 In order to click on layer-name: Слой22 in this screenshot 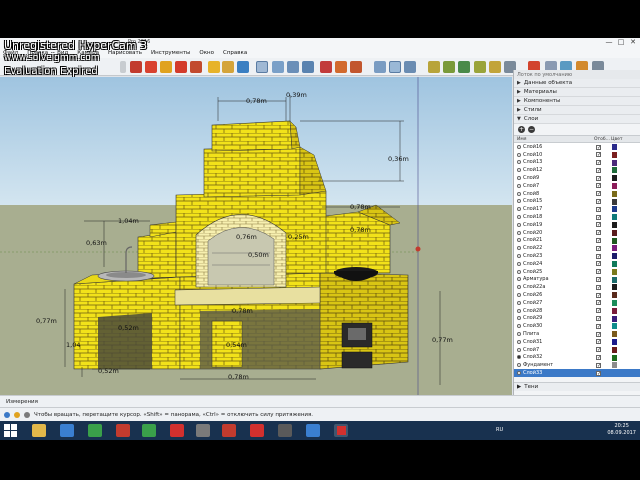, I will do `click(559, 248)`.